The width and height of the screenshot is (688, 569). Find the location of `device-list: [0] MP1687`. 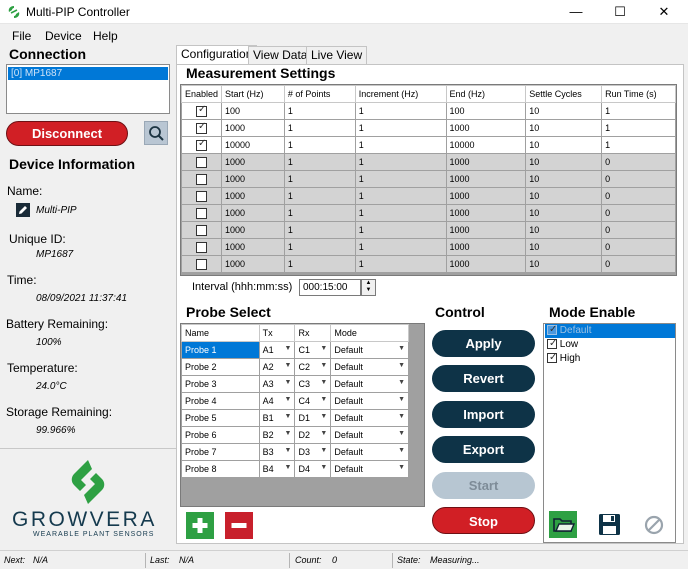

device-list: [0] MP1687 is located at coordinates (88, 89).